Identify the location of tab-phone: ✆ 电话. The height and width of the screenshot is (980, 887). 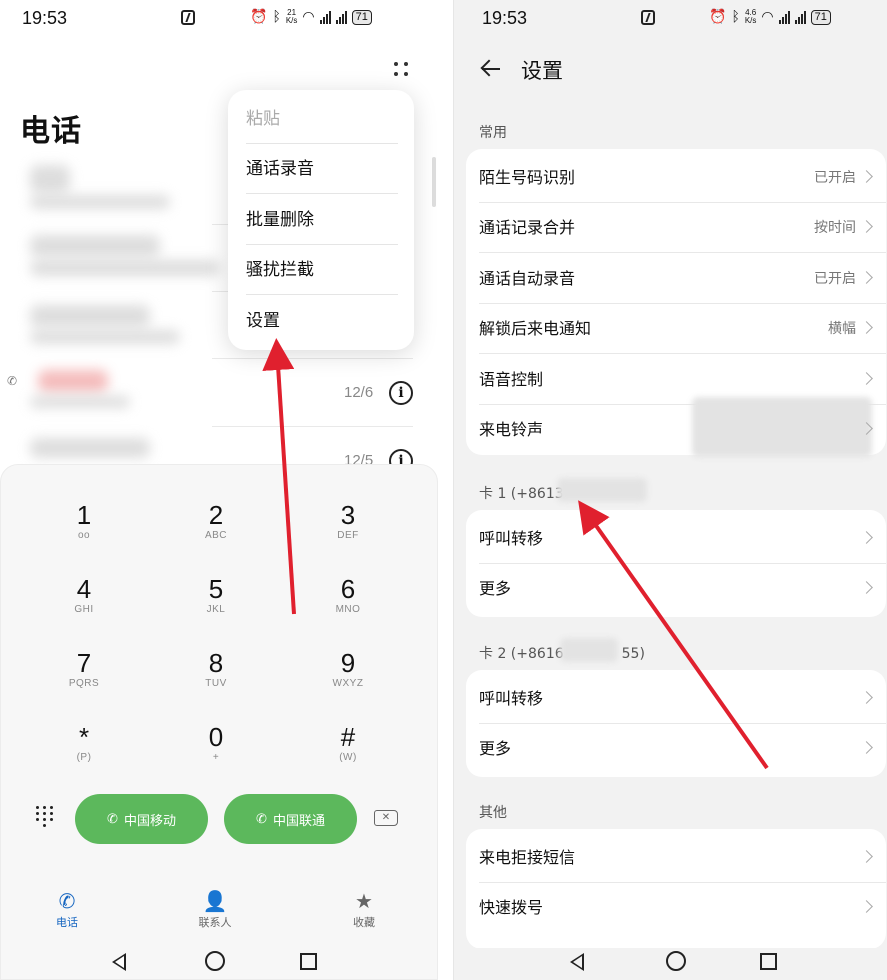
(67, 909).